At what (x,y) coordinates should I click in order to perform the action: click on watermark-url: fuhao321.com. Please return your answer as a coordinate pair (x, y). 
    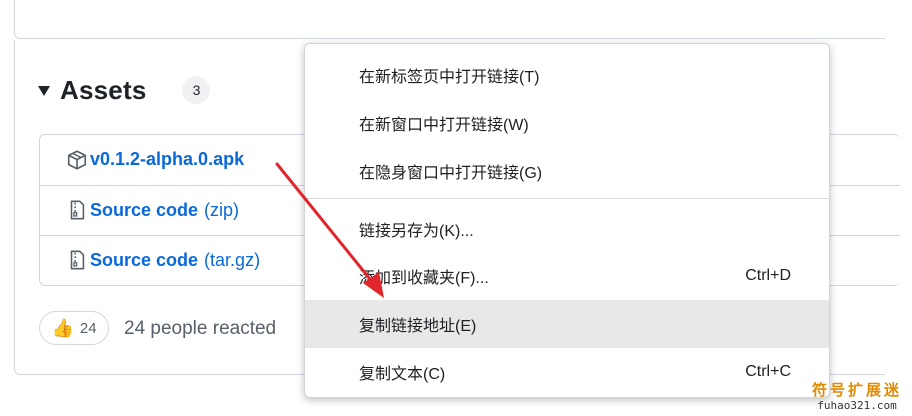
    Looking at the image, I should click on (857, 405).